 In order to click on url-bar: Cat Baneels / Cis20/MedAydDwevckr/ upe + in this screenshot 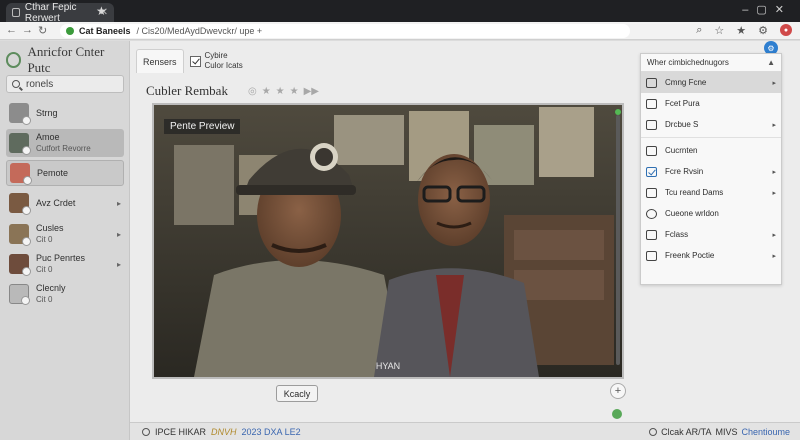, I will do `click(345, 31)`.